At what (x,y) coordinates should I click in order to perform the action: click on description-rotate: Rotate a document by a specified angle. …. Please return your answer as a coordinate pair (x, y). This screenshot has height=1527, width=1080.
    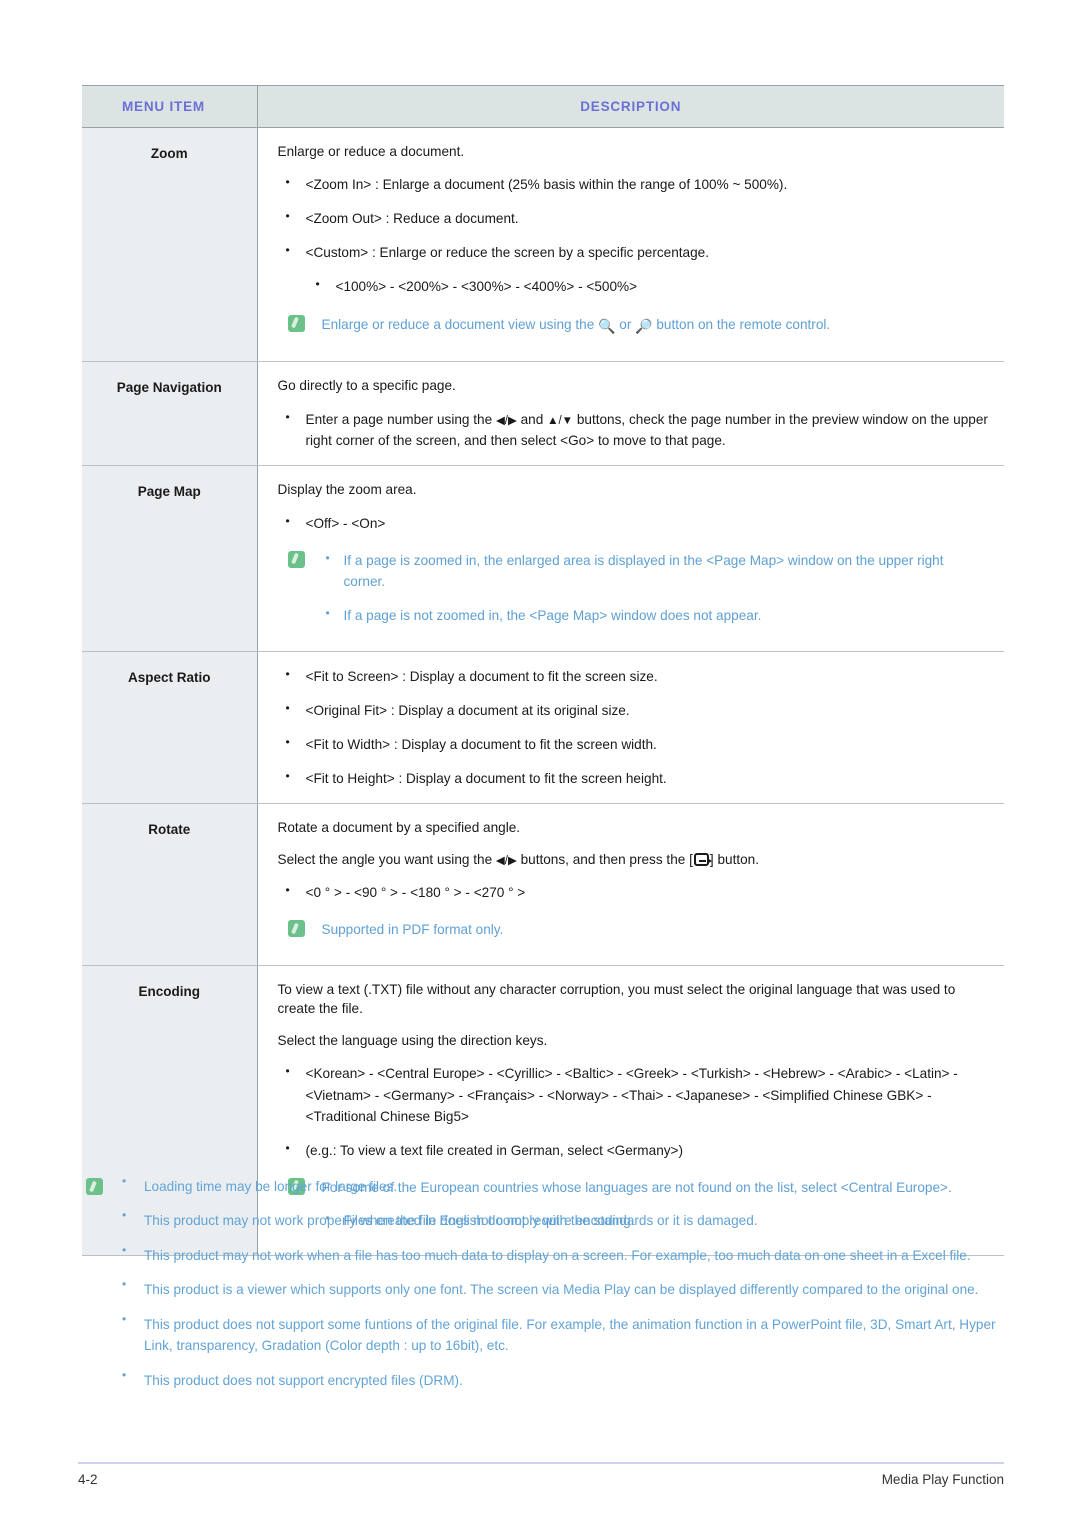
    Looking at the image, I should click on (630, 884).